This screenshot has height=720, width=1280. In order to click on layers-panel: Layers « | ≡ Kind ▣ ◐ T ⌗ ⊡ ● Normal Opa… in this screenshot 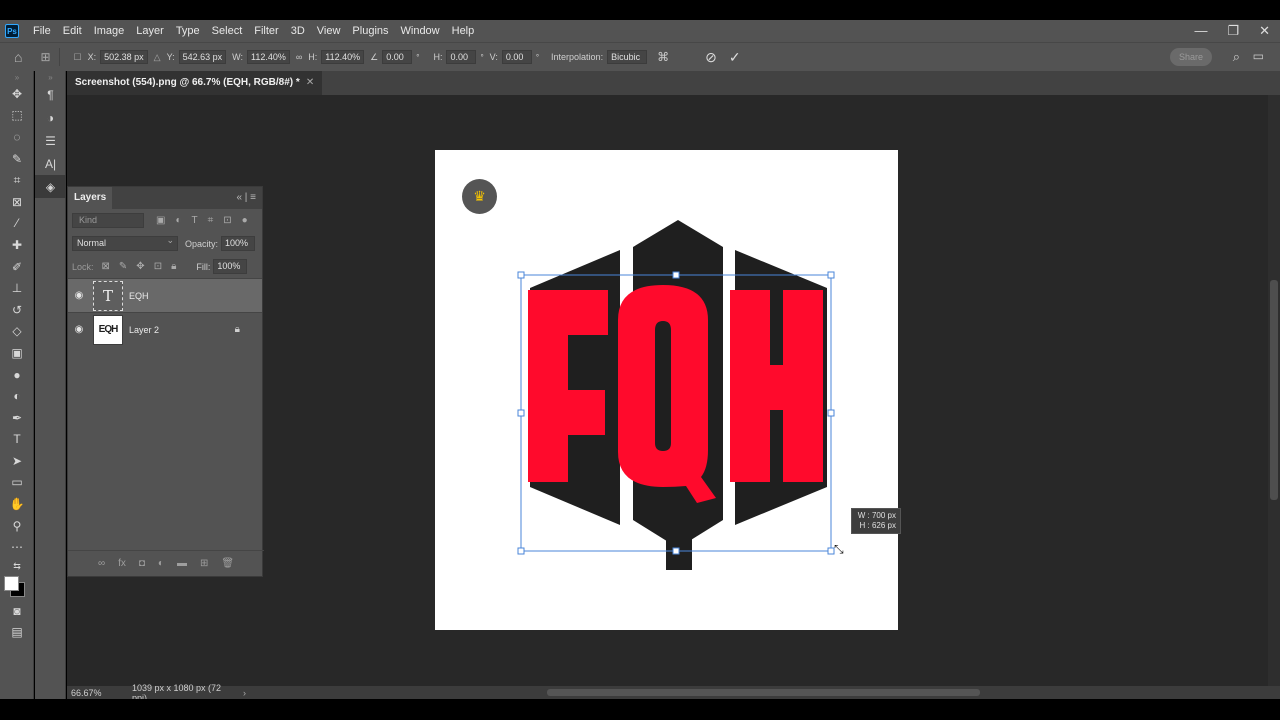, I will do `click(165, 381)`.